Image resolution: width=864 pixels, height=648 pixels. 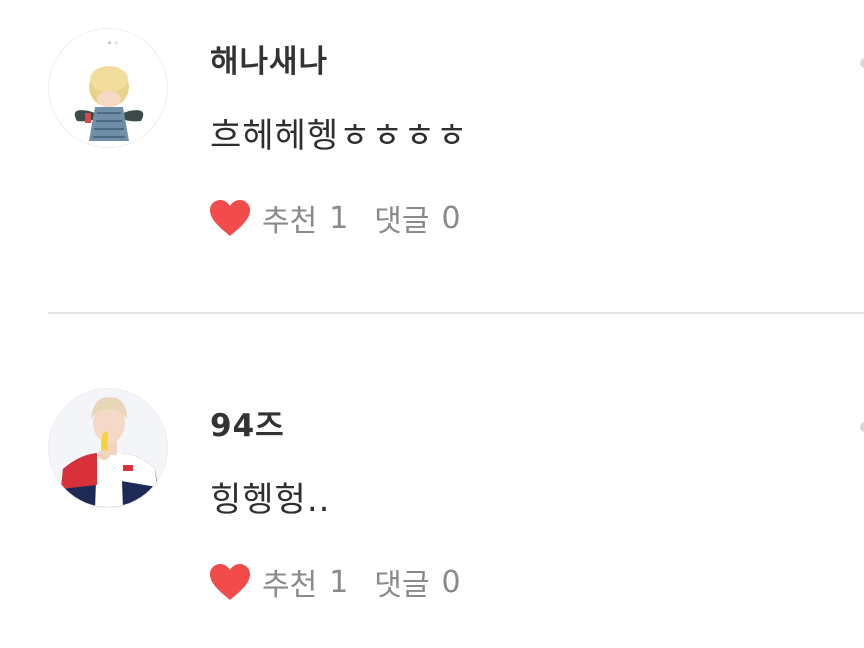 I want to click on comment-text: 흐헤헤헹ㅎㅎㅎㅎ, so click(x=339, y=136).